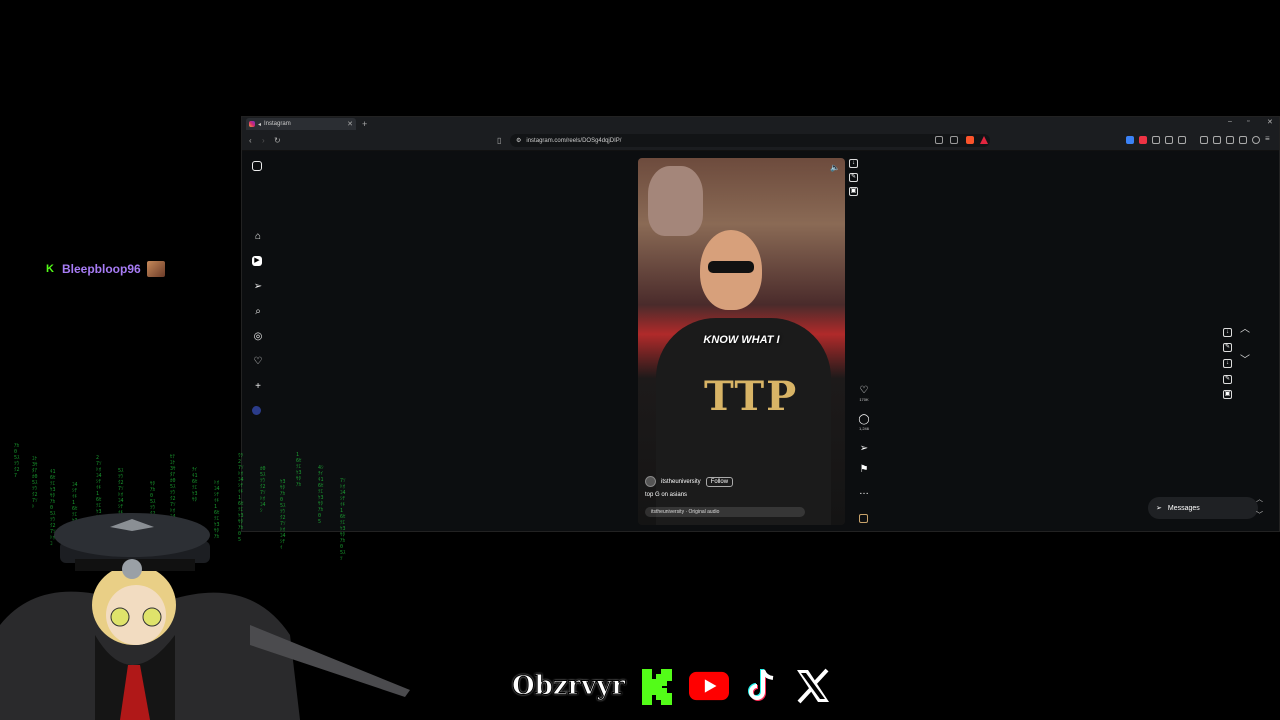 This screenshot has width=1280, height=720. I want to click on url-field: ⚙ instagram.com/reels/DOSg4dqjDIP/, so click(750, 140).